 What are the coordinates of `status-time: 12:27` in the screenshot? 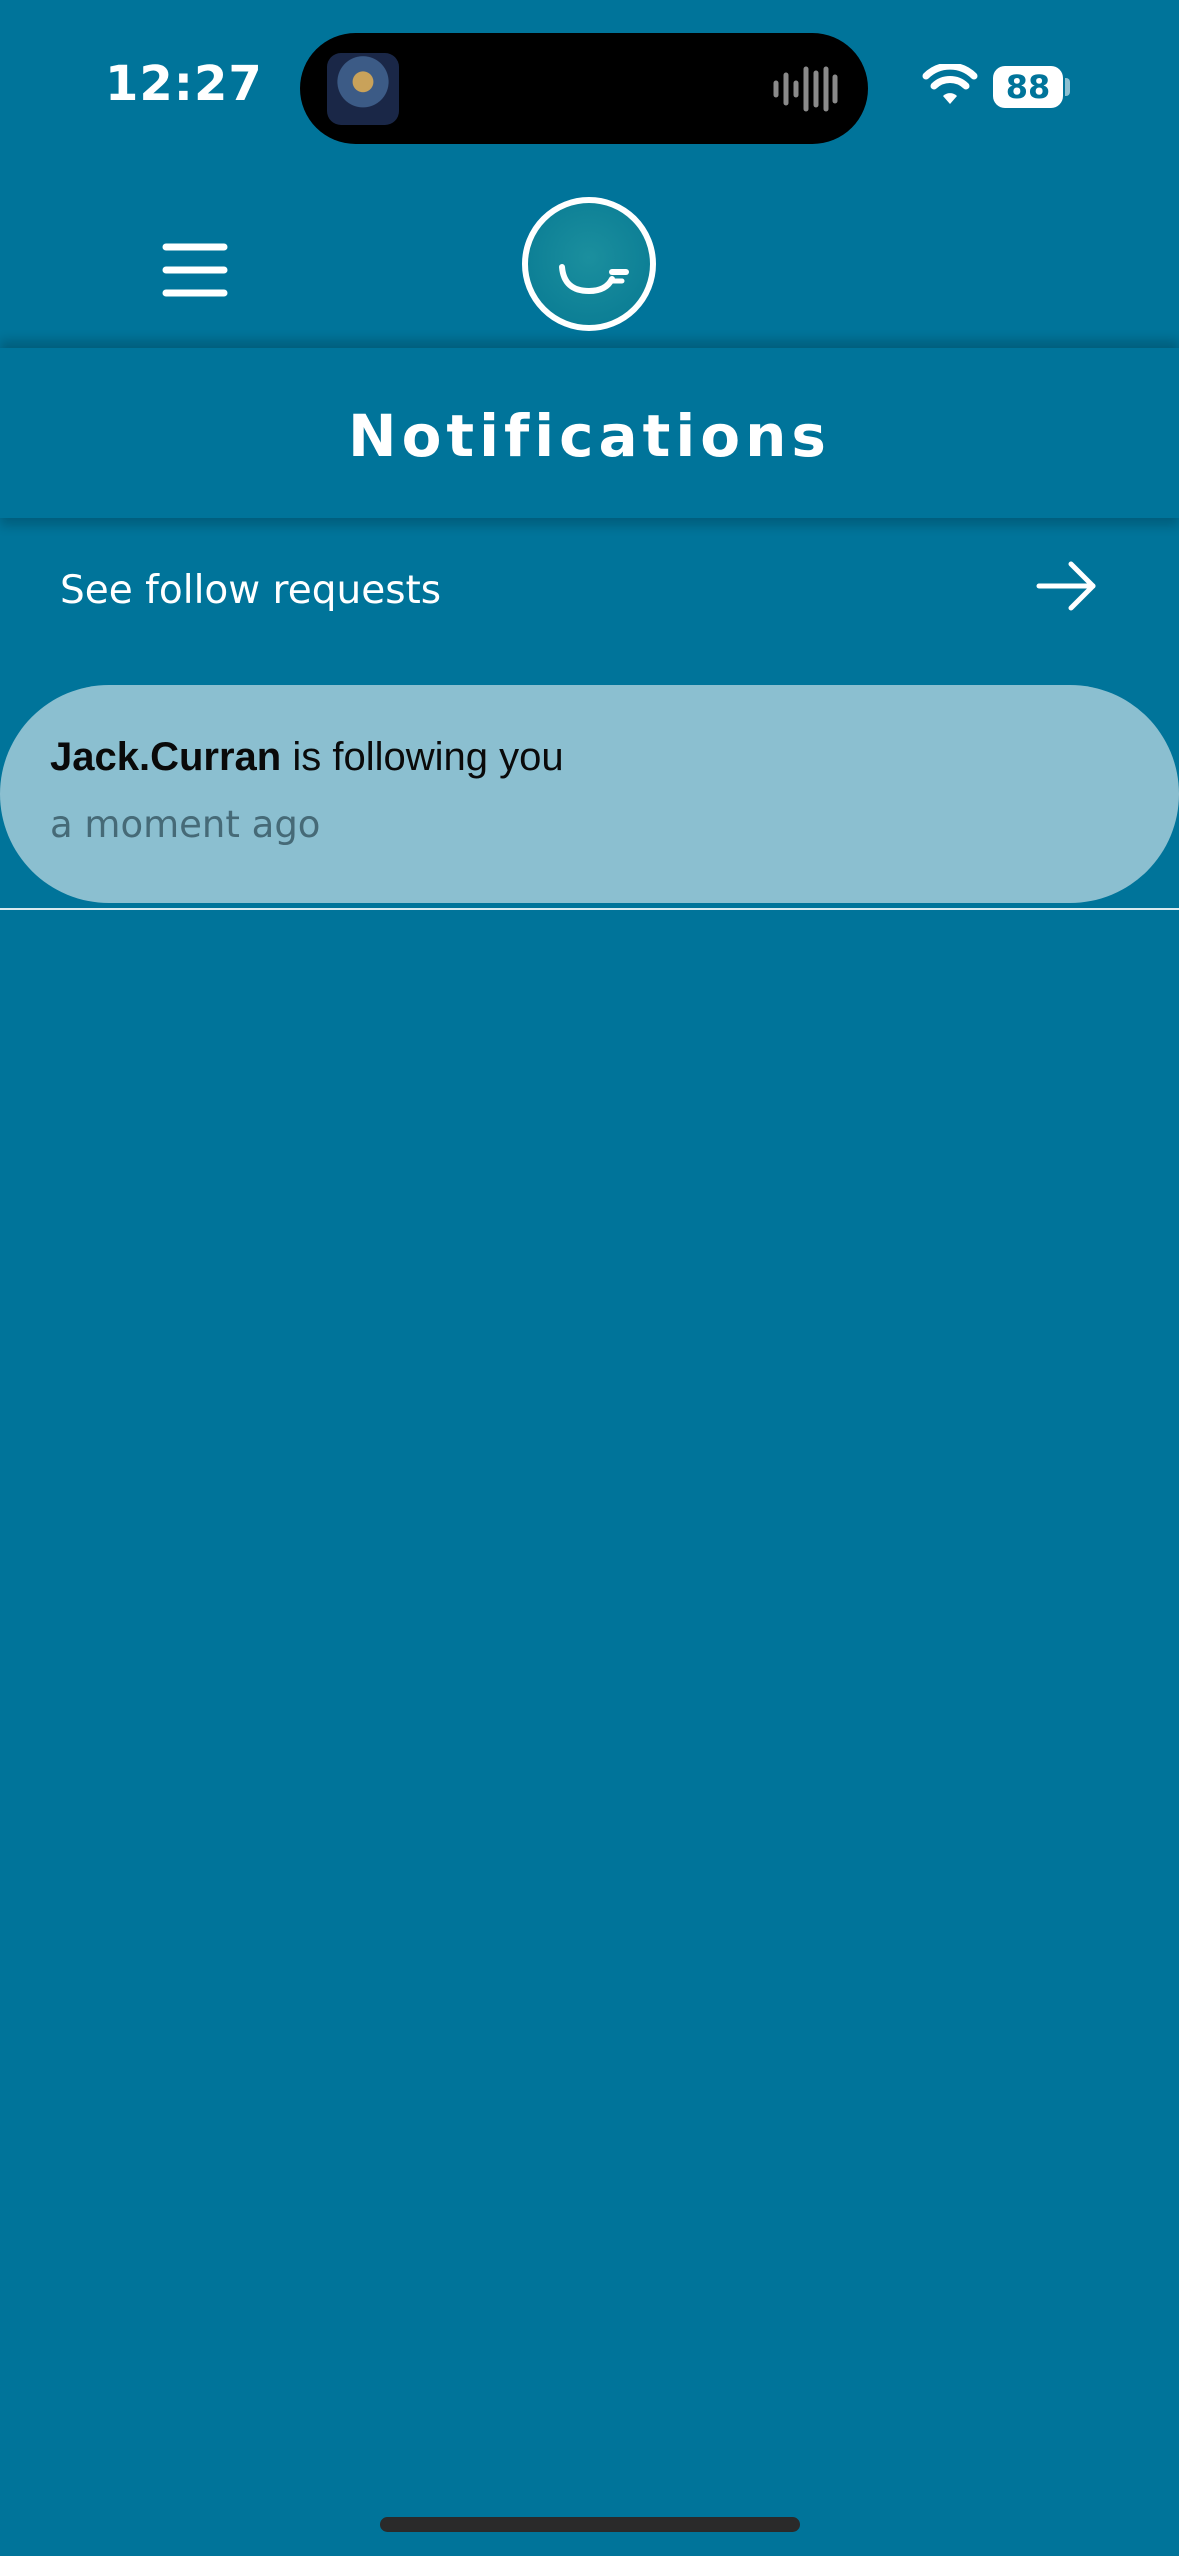 It's located at (184, 84).